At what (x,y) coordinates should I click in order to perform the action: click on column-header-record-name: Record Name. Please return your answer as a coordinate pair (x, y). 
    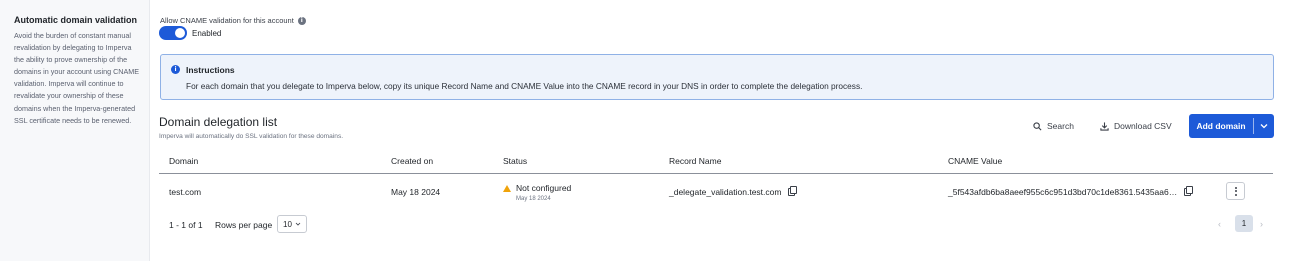
    Looking at the image, I should click on (695, 161).